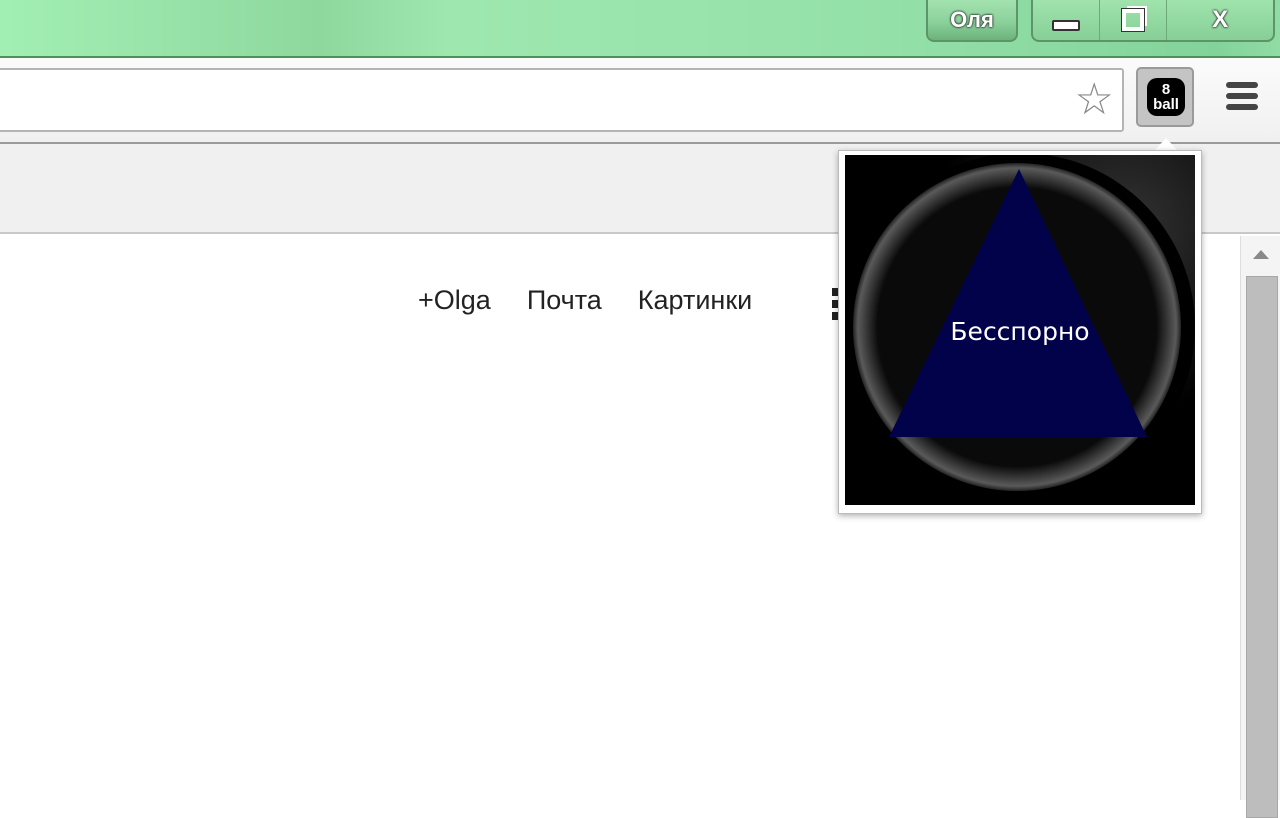 This screenshot has width=1280, height=818. What do you see at coordinates (1166, 104) in the screenshot?
I see `icon-label-bottom: ball` at bounding box center [1166, 104].